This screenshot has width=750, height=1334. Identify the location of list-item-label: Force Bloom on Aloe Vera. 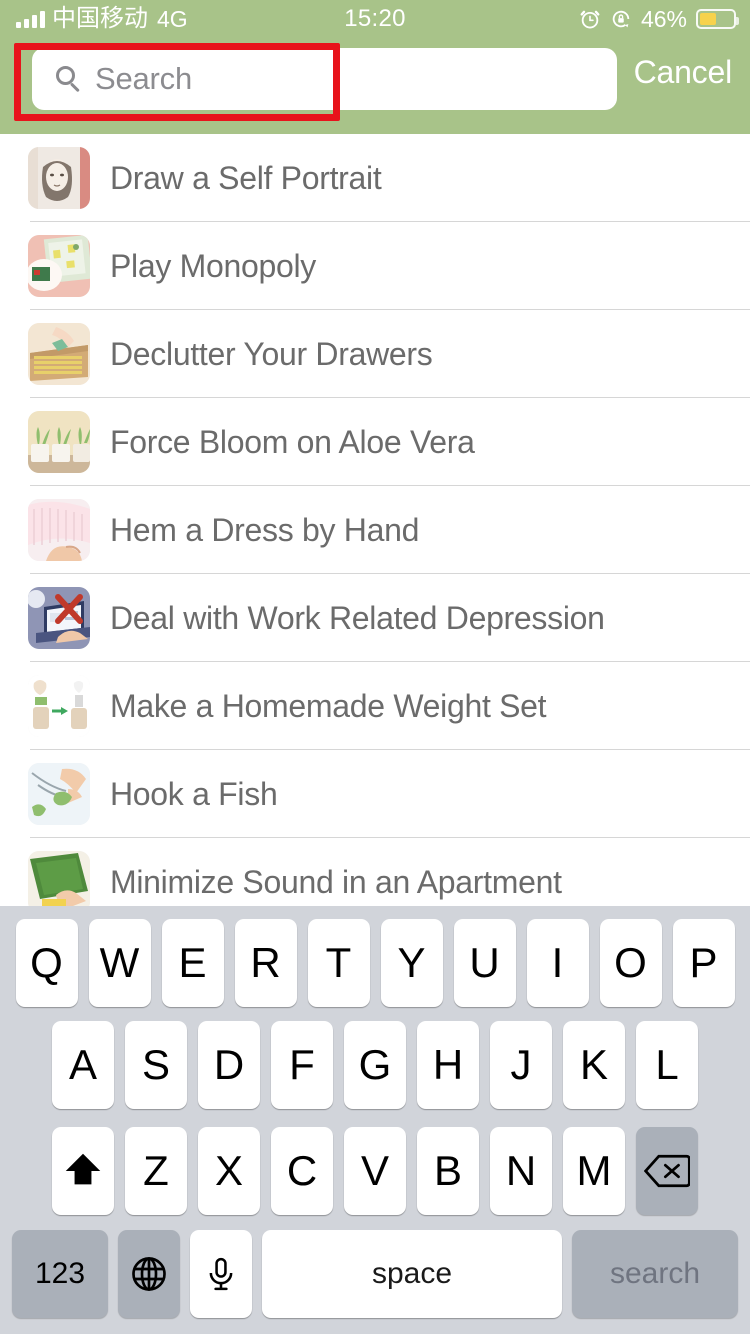
(292, 441).